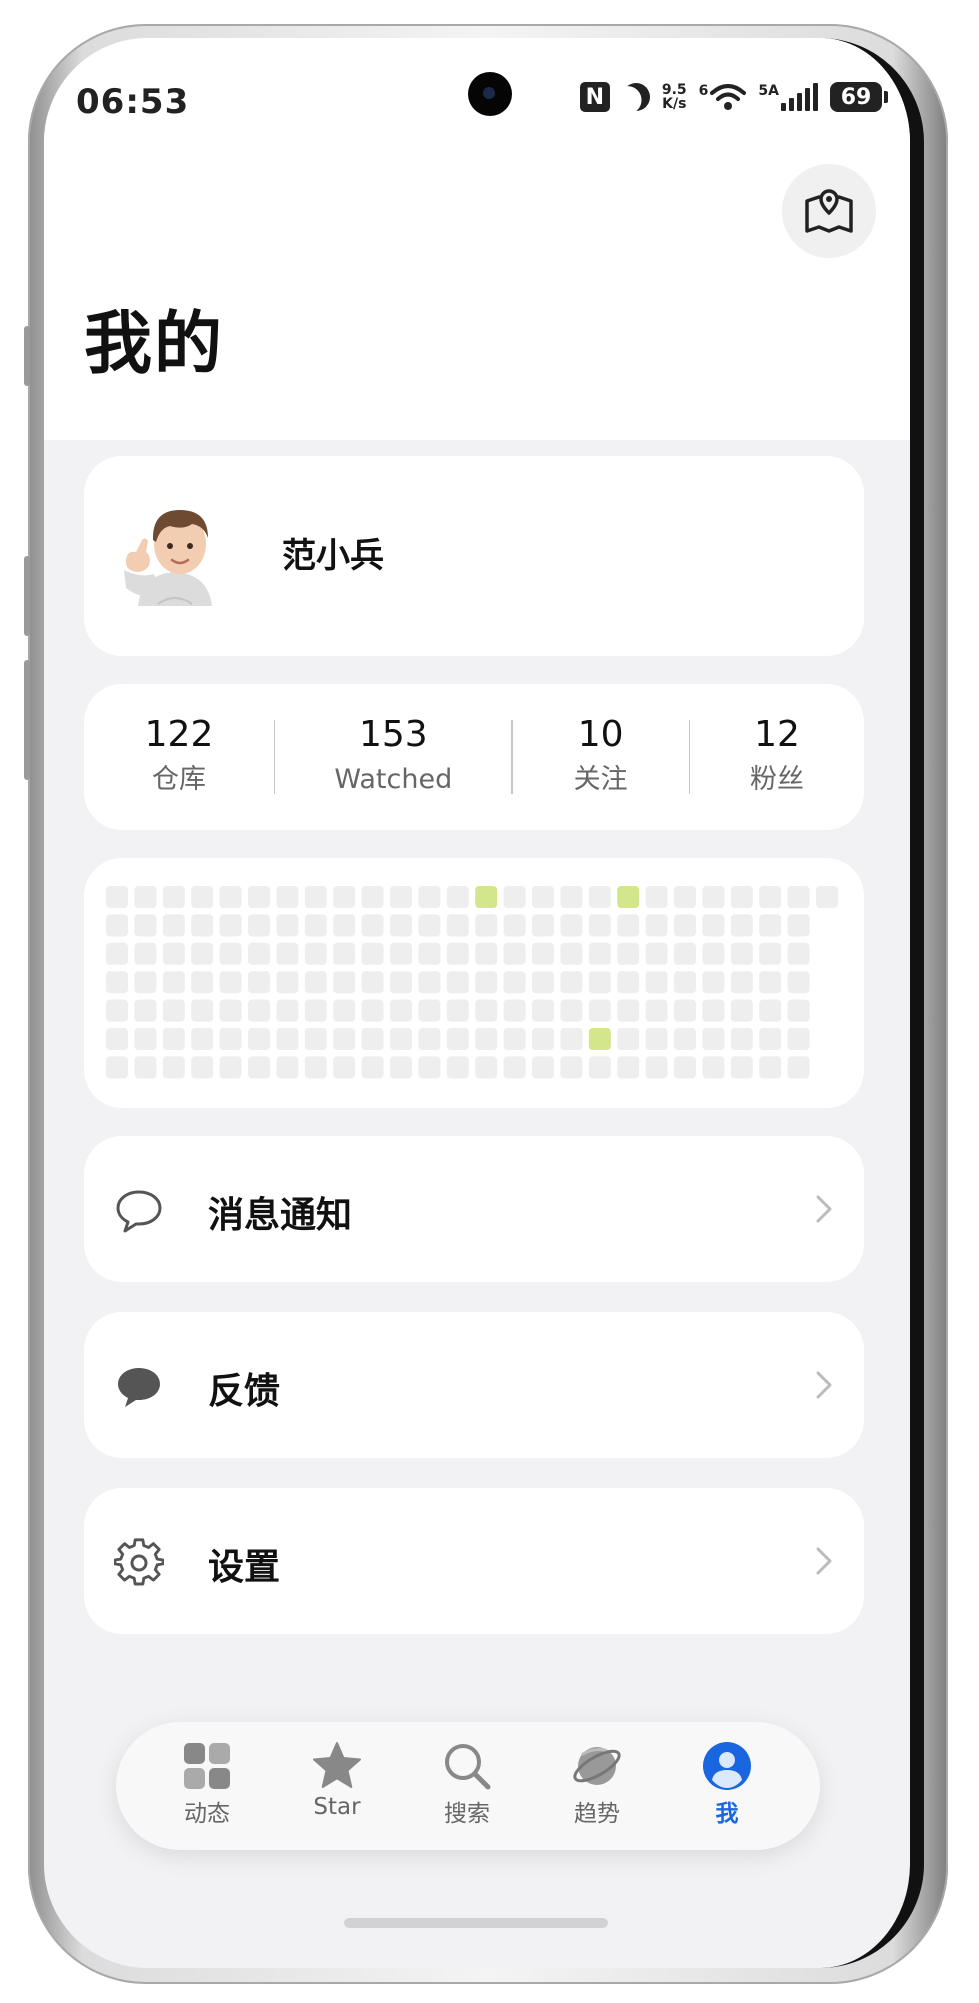  What do you see at coordinates (474, 1561) in the screenshot?
I see `menu-item-settings: 设置` at bounding box center [474, 1561].